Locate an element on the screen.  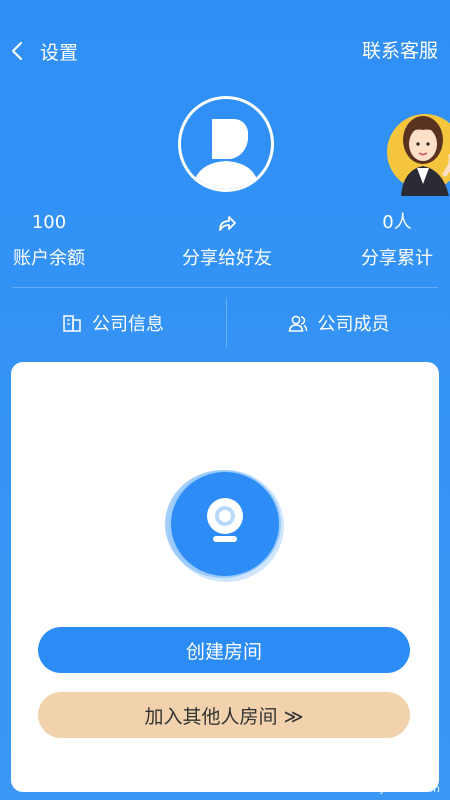
balance-stat: 100 账户余额 is located at coordinates (62, 240).